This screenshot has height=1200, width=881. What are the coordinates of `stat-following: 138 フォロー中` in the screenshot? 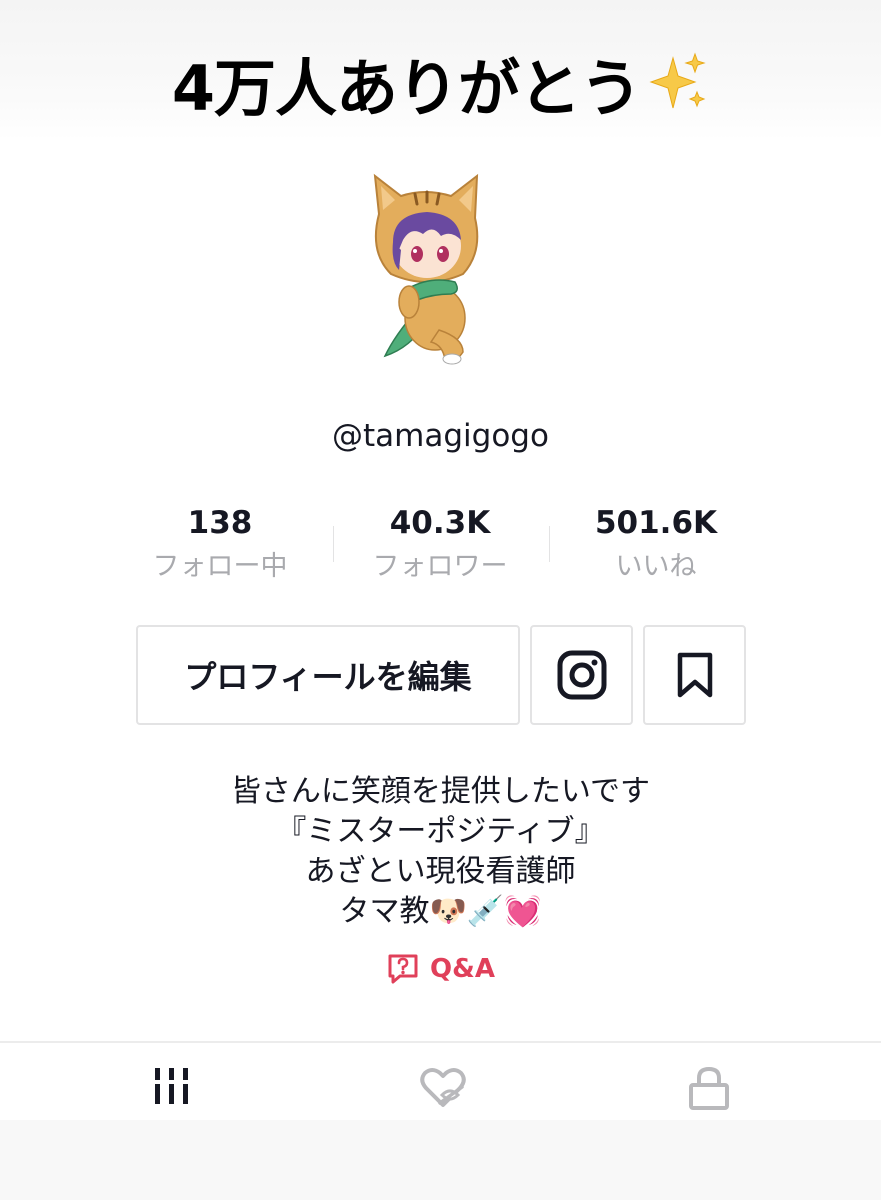 It's located at (220, 544).